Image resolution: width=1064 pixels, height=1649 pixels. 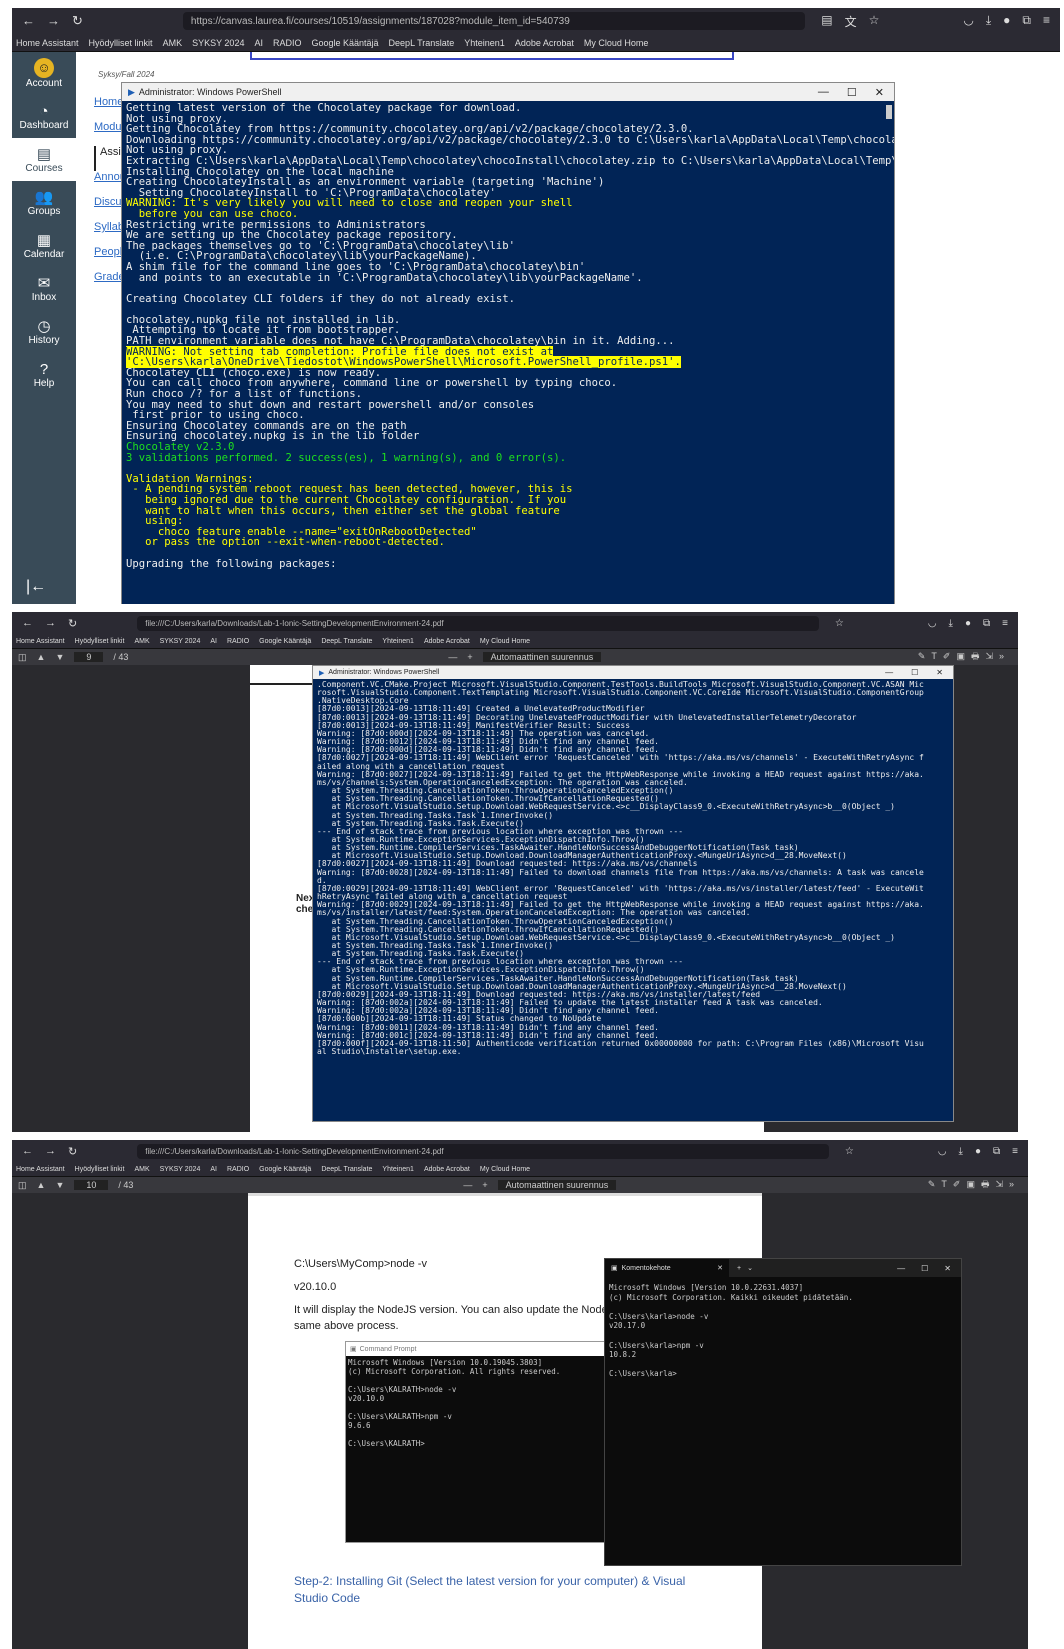 I want to click on global-nav-item-groups: 👥 Groups, so click(x=44, y=202).